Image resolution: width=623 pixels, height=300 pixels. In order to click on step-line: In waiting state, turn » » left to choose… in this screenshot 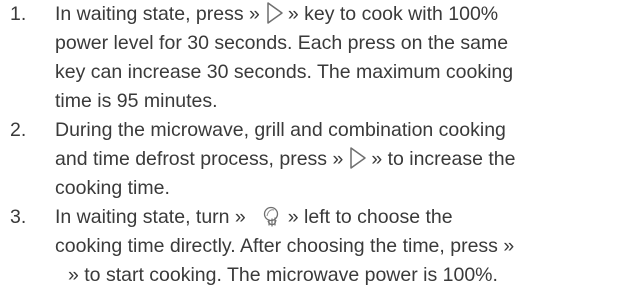, I will do `click(337, 217)`.